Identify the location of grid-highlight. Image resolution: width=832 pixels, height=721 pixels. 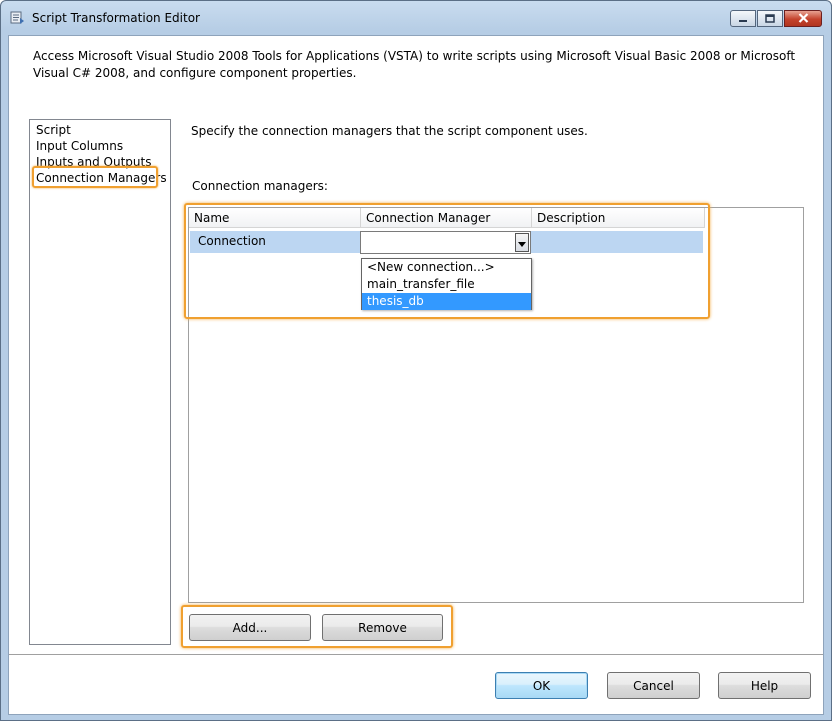
(447, 261).